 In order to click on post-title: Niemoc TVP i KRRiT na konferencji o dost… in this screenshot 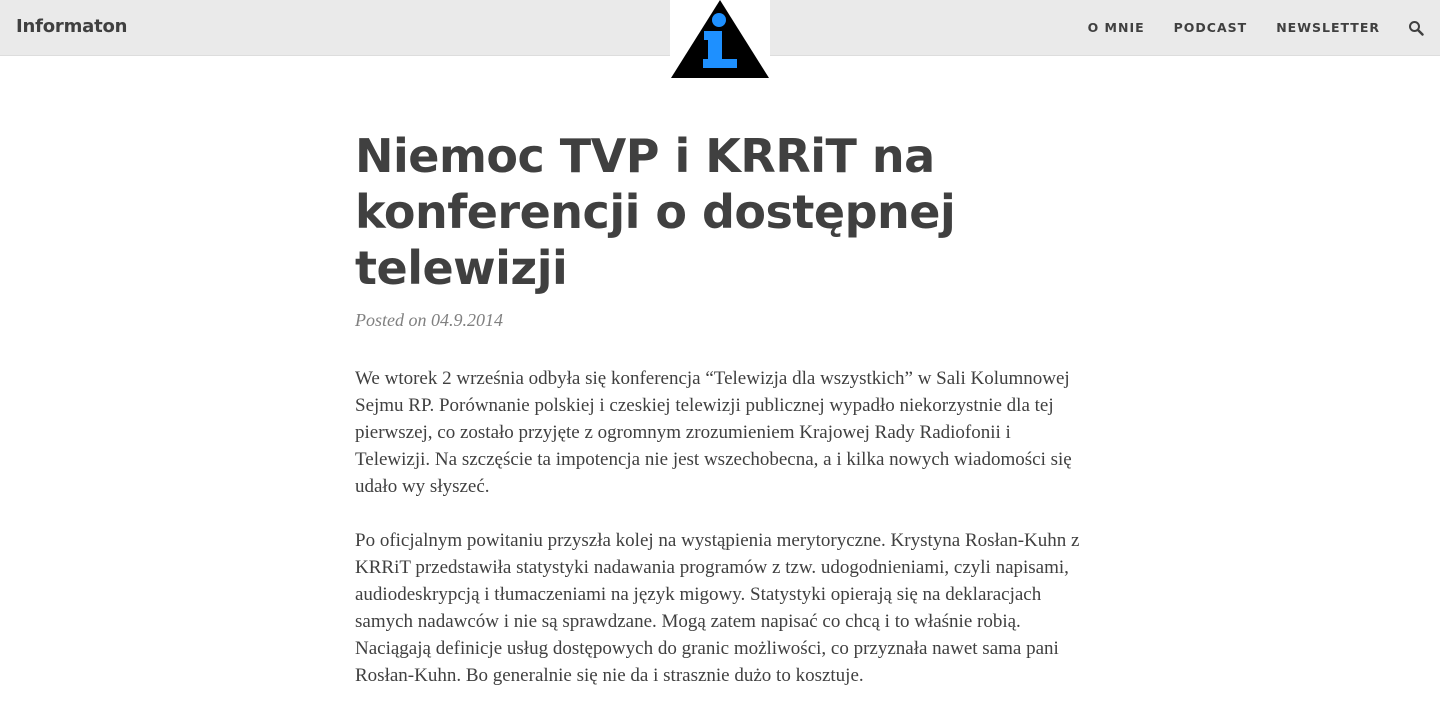, I will do `click(655, 212)`.